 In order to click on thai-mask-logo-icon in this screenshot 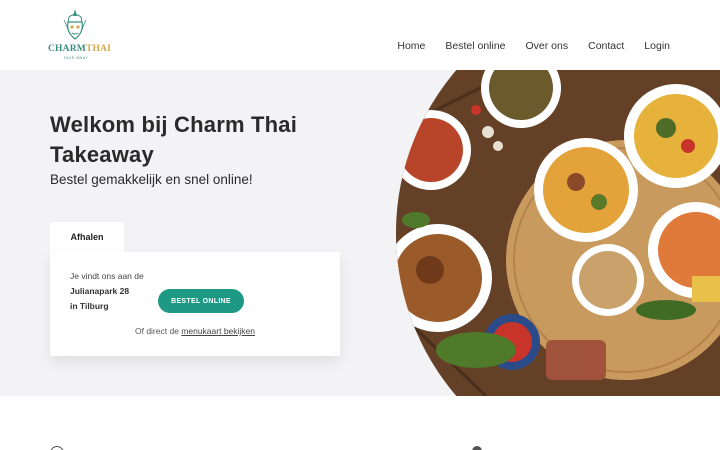, I will do `click(75, 24)`.